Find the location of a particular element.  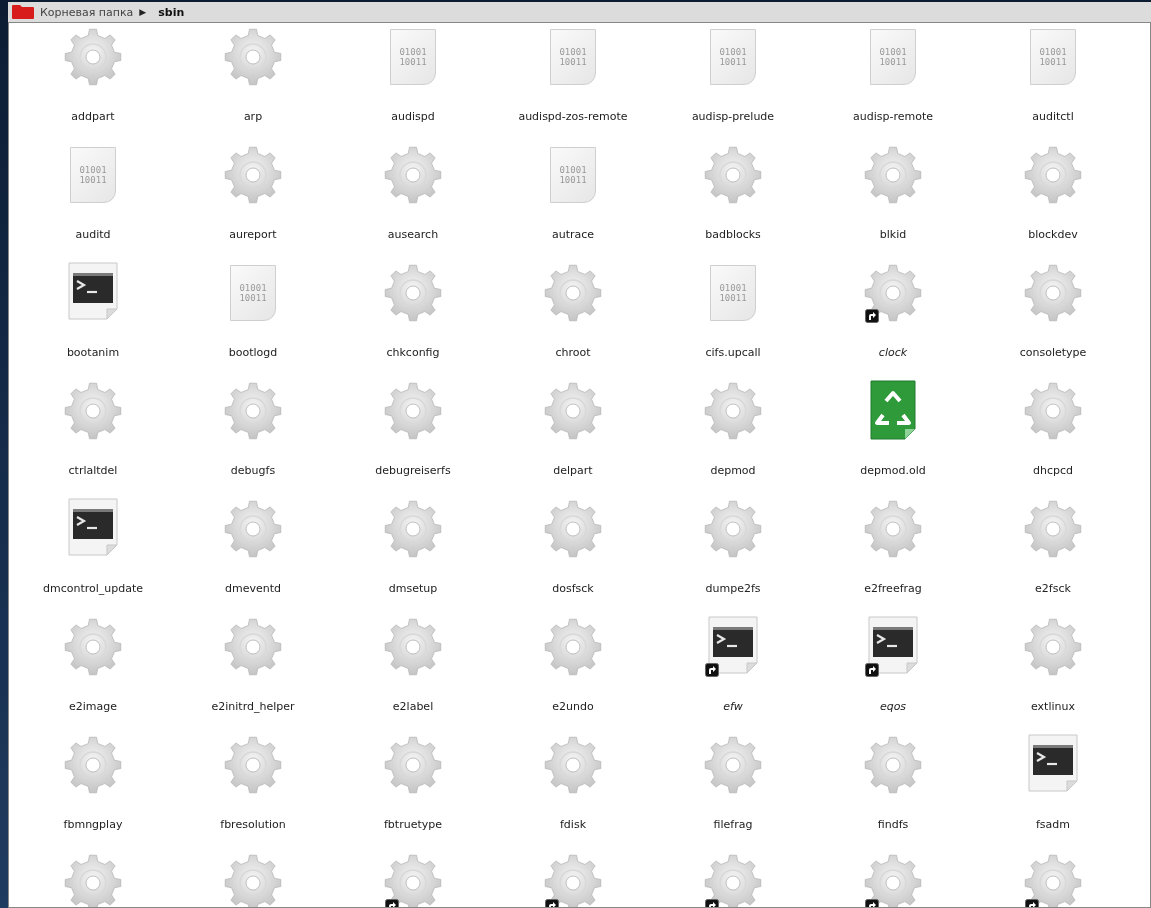

file-name: aureport is located at coordinates (253, 234).